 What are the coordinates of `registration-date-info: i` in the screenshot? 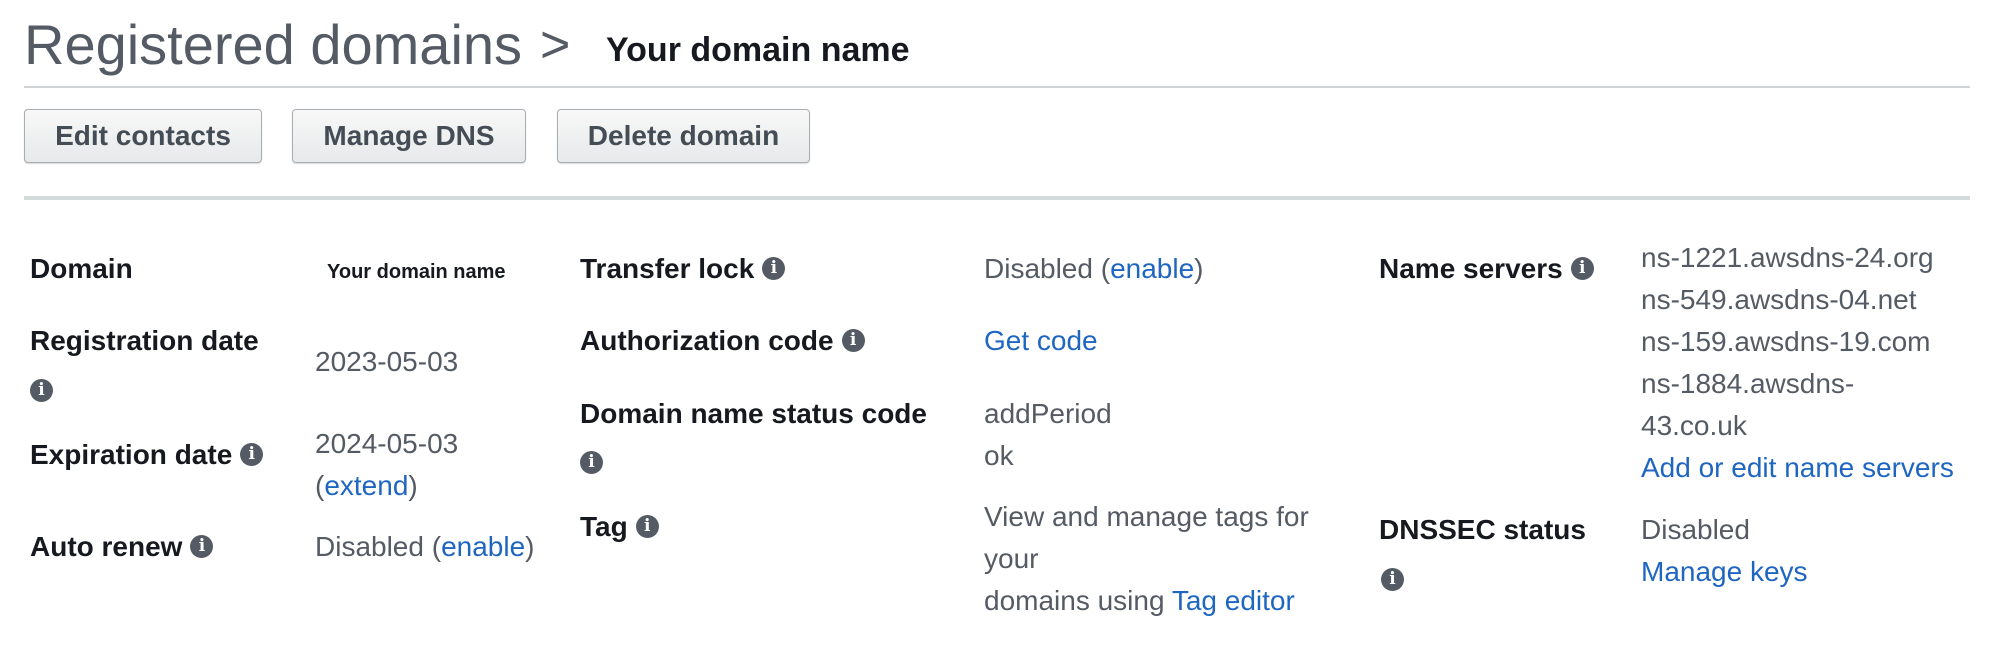 It's located at (41, 392).